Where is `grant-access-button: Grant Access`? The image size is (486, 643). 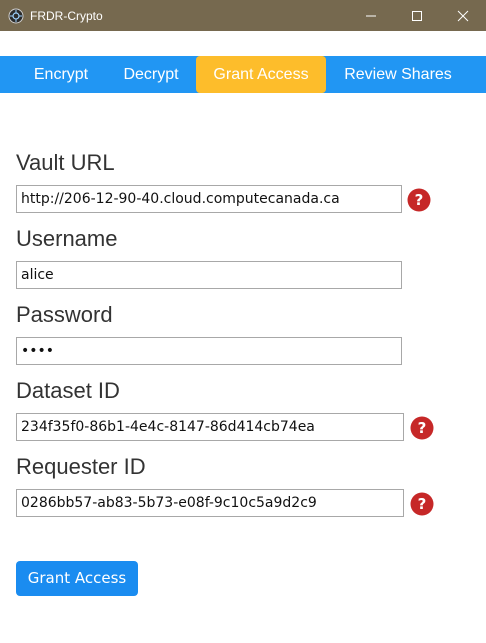
grant-access-button: Grant Access is located at coordinates (77, 578).